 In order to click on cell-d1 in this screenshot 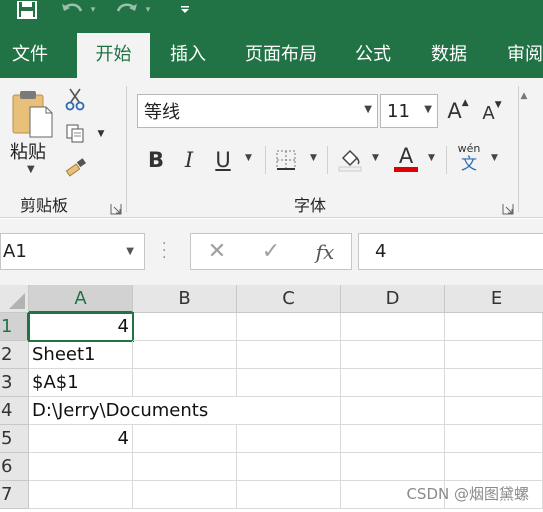, I will do `click(393, 327)`.